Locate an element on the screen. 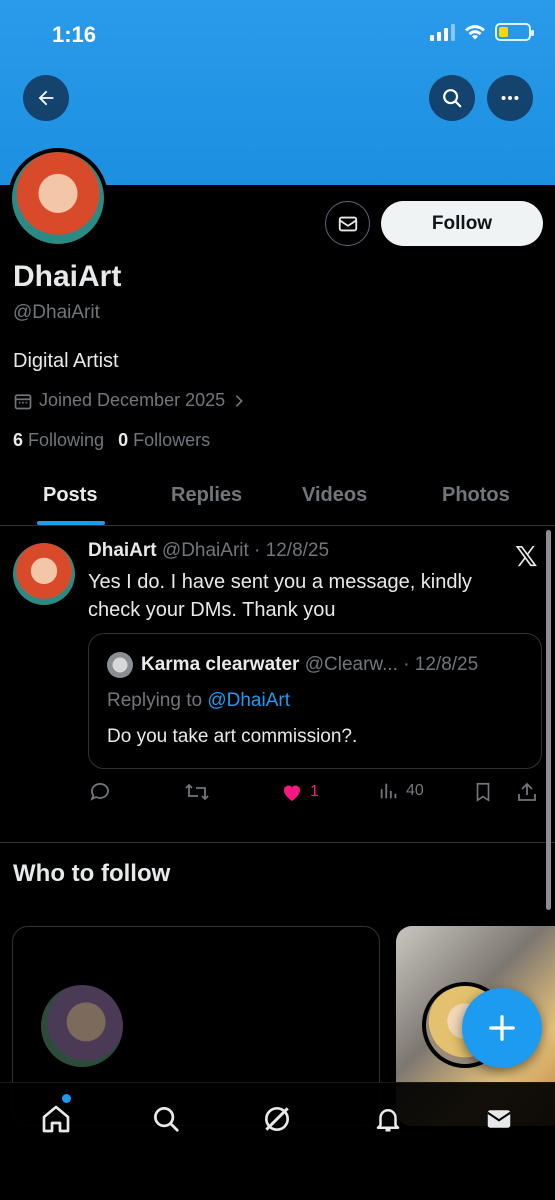  like-button: 1 is located at coordinates (299, 792).